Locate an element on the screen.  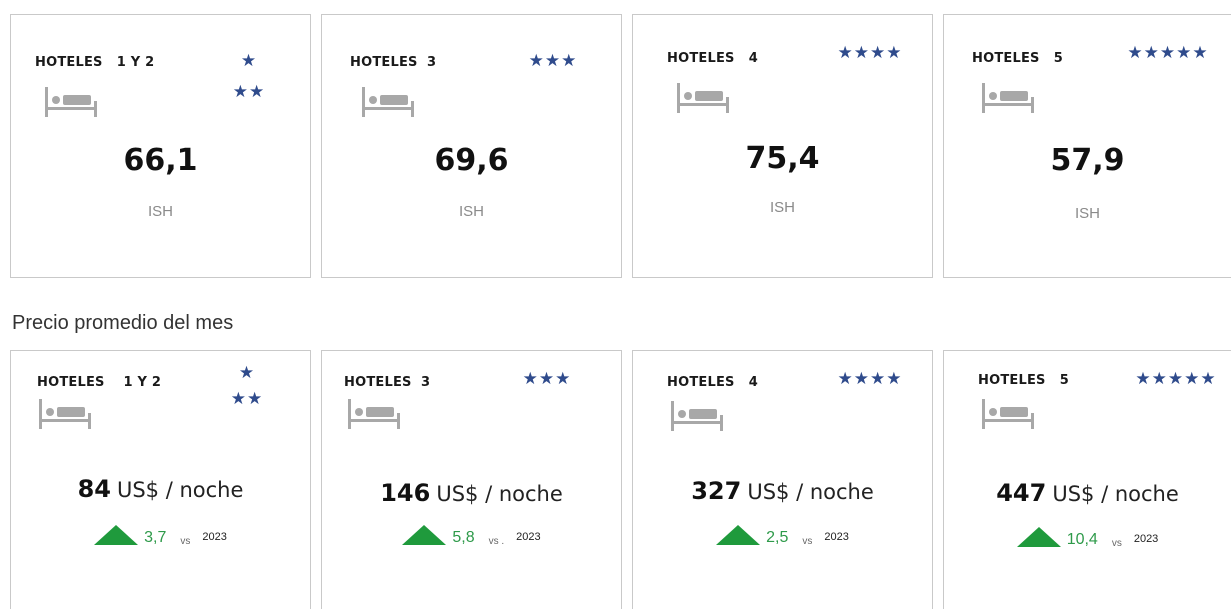
price-value: 84 US$ / noche is located at coordinates (160, 489).